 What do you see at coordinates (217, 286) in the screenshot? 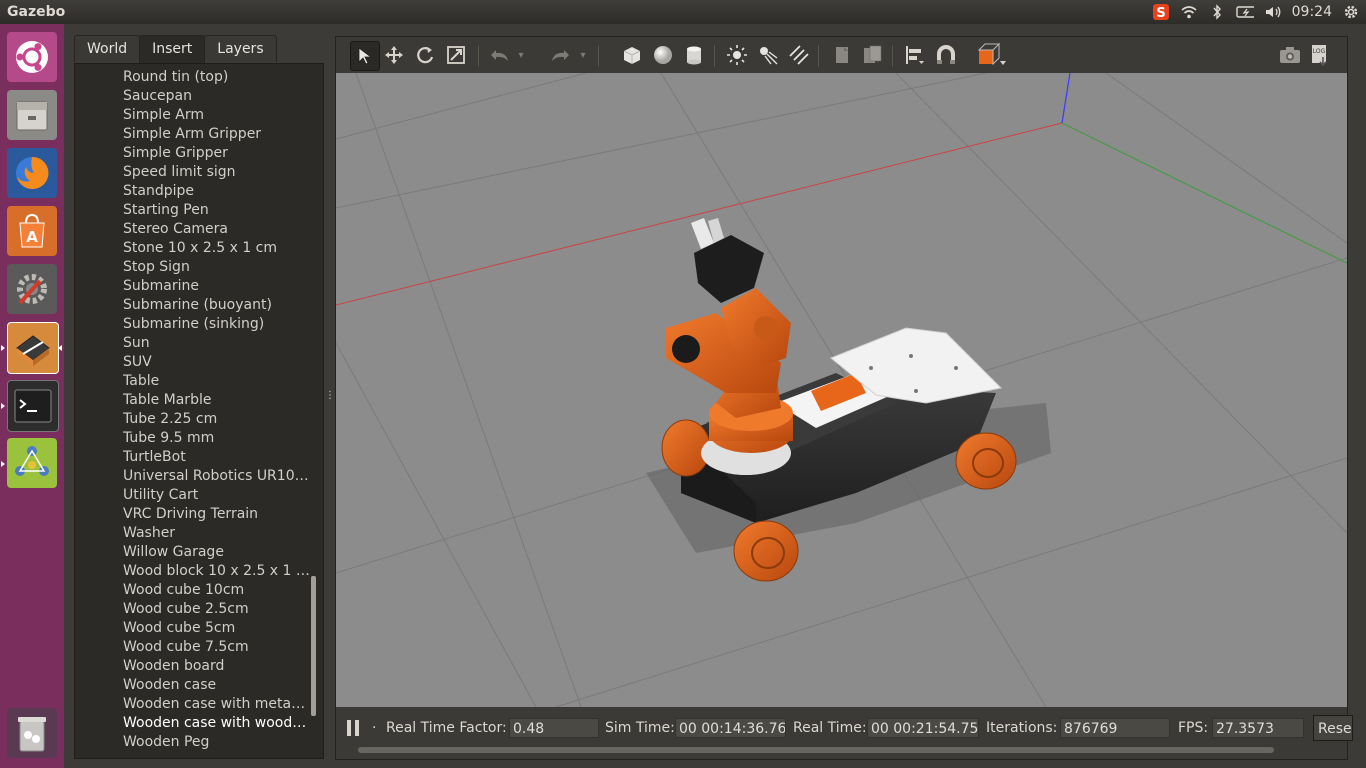
I see `model-list-item: Submarine` at bounding box center [217, 286].